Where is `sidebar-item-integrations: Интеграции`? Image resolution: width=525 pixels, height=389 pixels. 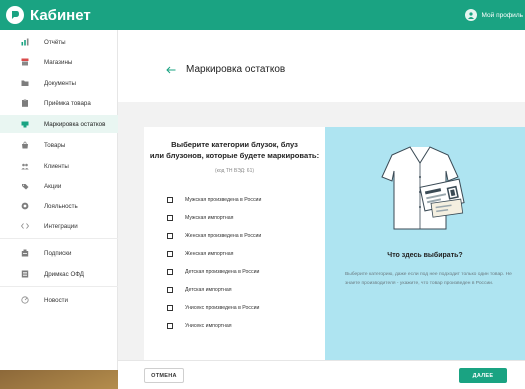 sidebar-item-integrations: Интеграции is located at coordinates (59, 226).